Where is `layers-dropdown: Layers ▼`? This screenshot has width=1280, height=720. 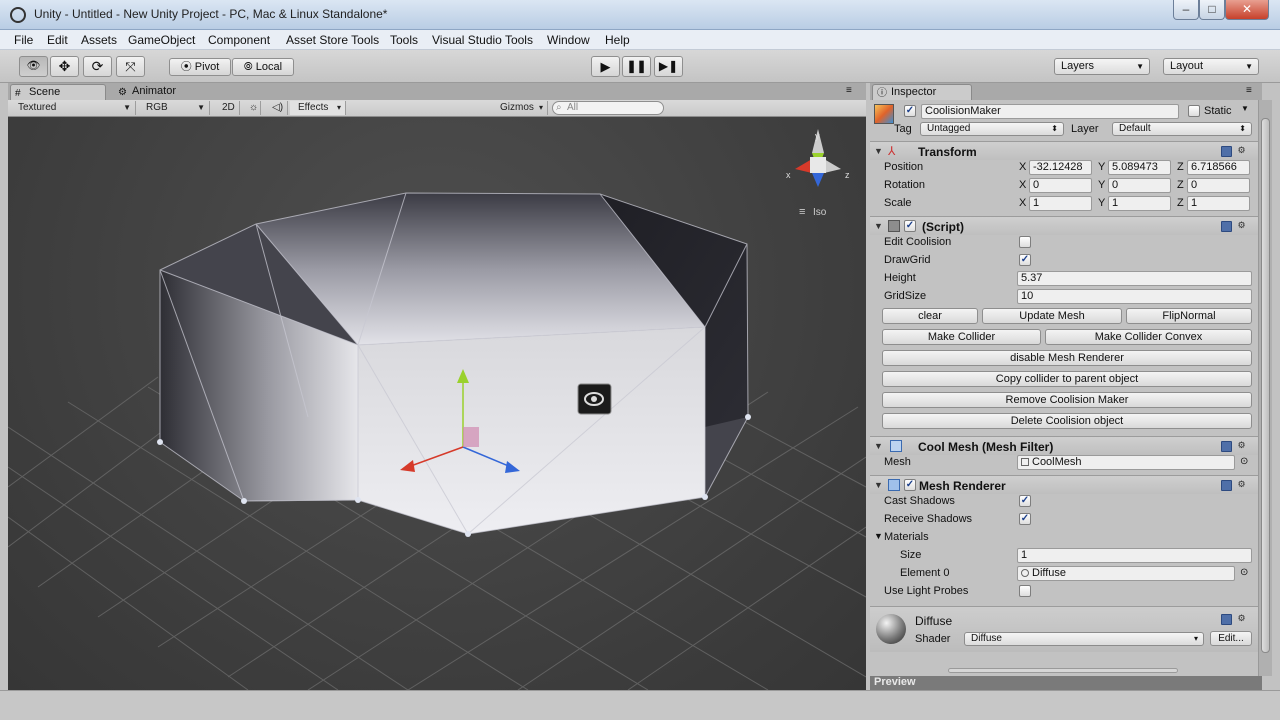
layers-dropdown: Layers ▼ is located at coordinates (1102, 66).